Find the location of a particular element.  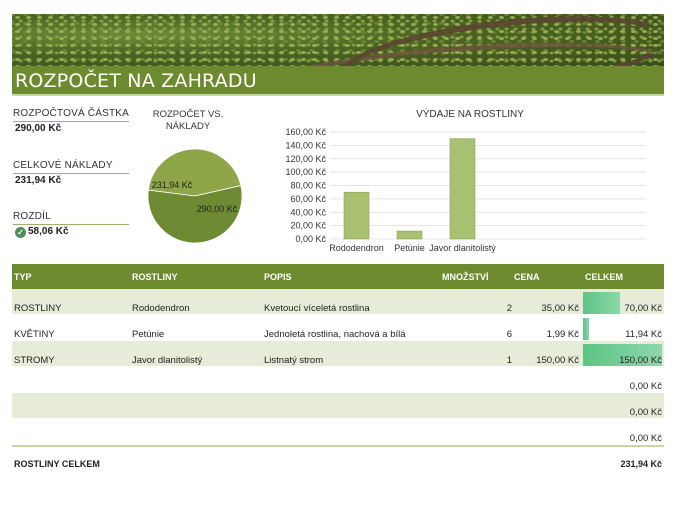

cell-rostliny: Javor dlanitolistý is located at coordinates (167, 360).